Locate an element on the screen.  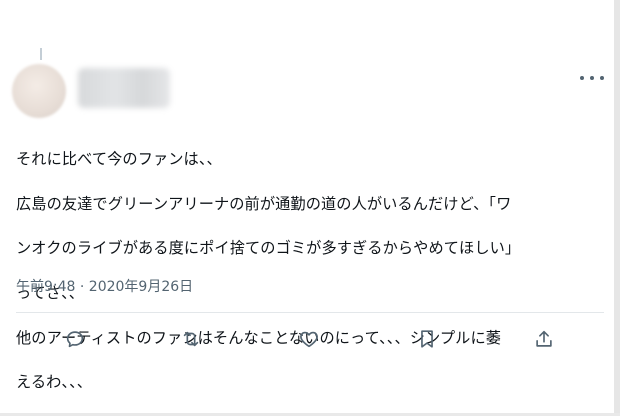
bookmark-icon is located at coordinates (427, 339).